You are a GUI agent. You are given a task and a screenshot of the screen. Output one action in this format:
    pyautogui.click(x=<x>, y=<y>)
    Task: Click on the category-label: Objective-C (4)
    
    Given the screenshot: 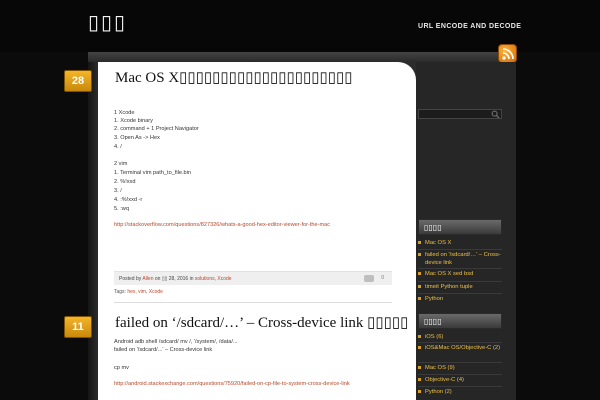 What is the action you would take?
    pyautogui.click(x=444, y=380)
    